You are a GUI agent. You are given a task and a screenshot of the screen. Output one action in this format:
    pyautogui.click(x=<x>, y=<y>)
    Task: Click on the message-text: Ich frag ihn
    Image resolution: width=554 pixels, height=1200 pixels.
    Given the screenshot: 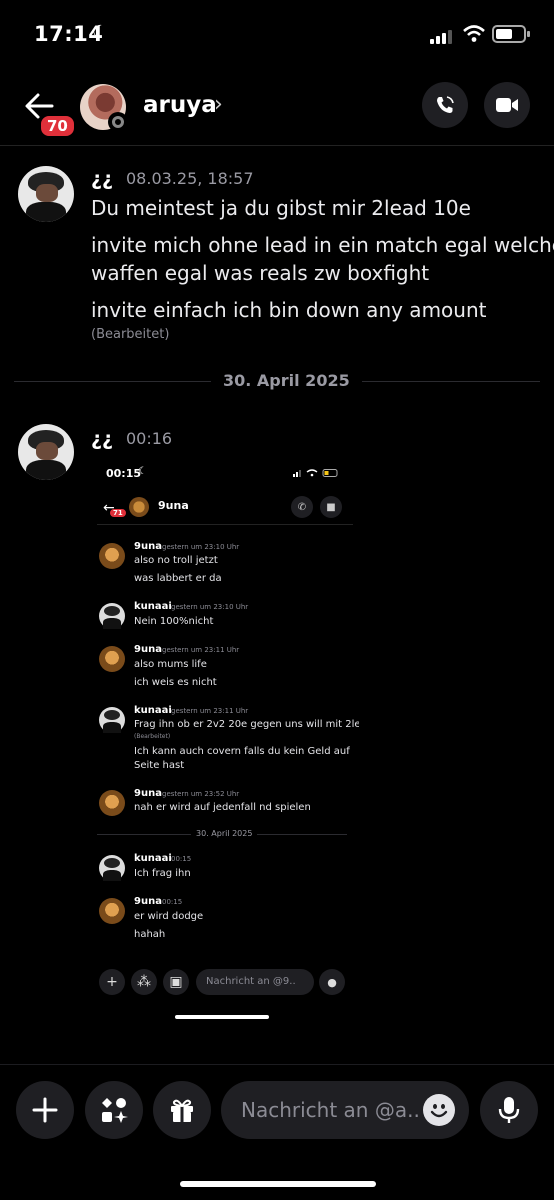 What is the action you would take?
    pyautogui.click(x=162, y=873)
    